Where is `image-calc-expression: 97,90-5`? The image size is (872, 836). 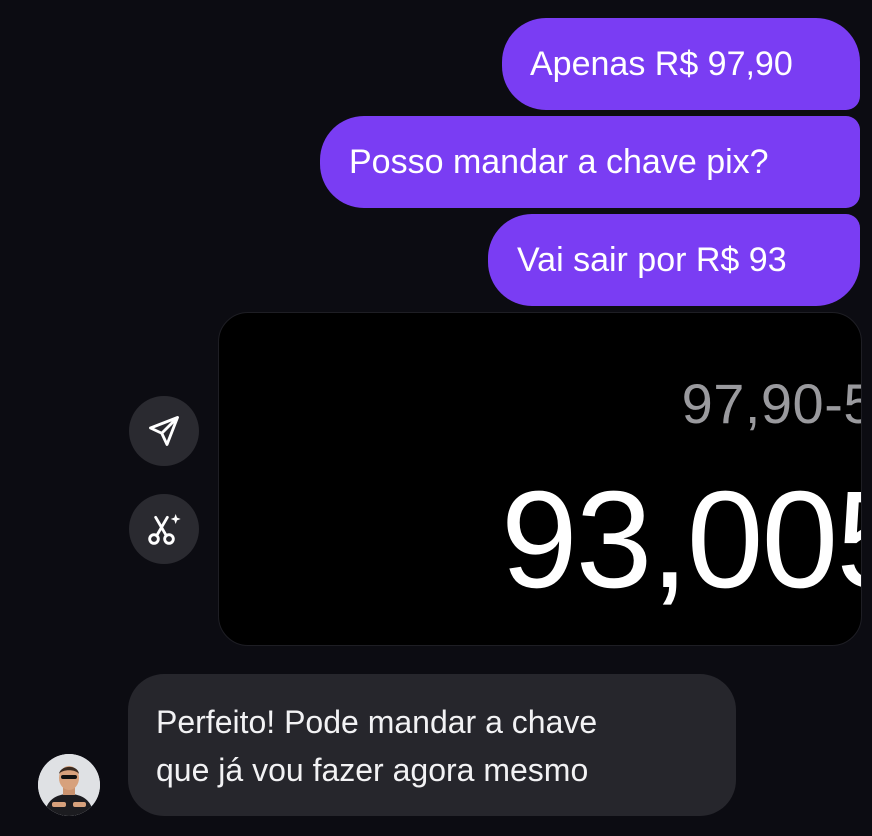 image-calc-expression: 97,90-5 is located at coordinates (771, 403).